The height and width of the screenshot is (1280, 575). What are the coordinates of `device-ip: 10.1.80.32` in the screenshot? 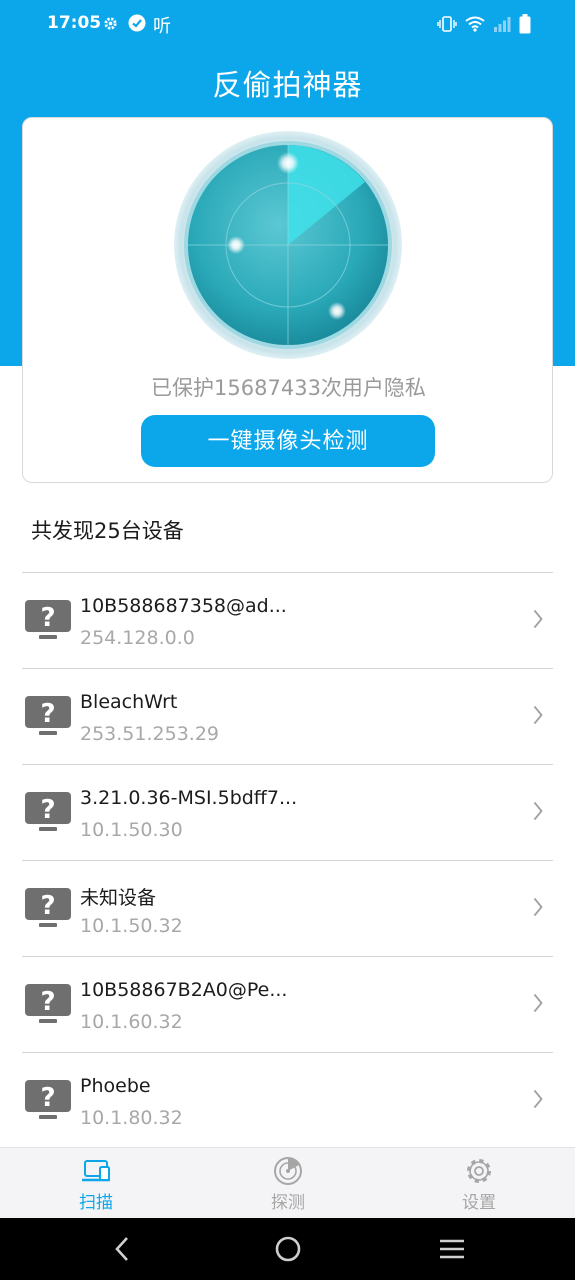 It's located at (131, 1118).